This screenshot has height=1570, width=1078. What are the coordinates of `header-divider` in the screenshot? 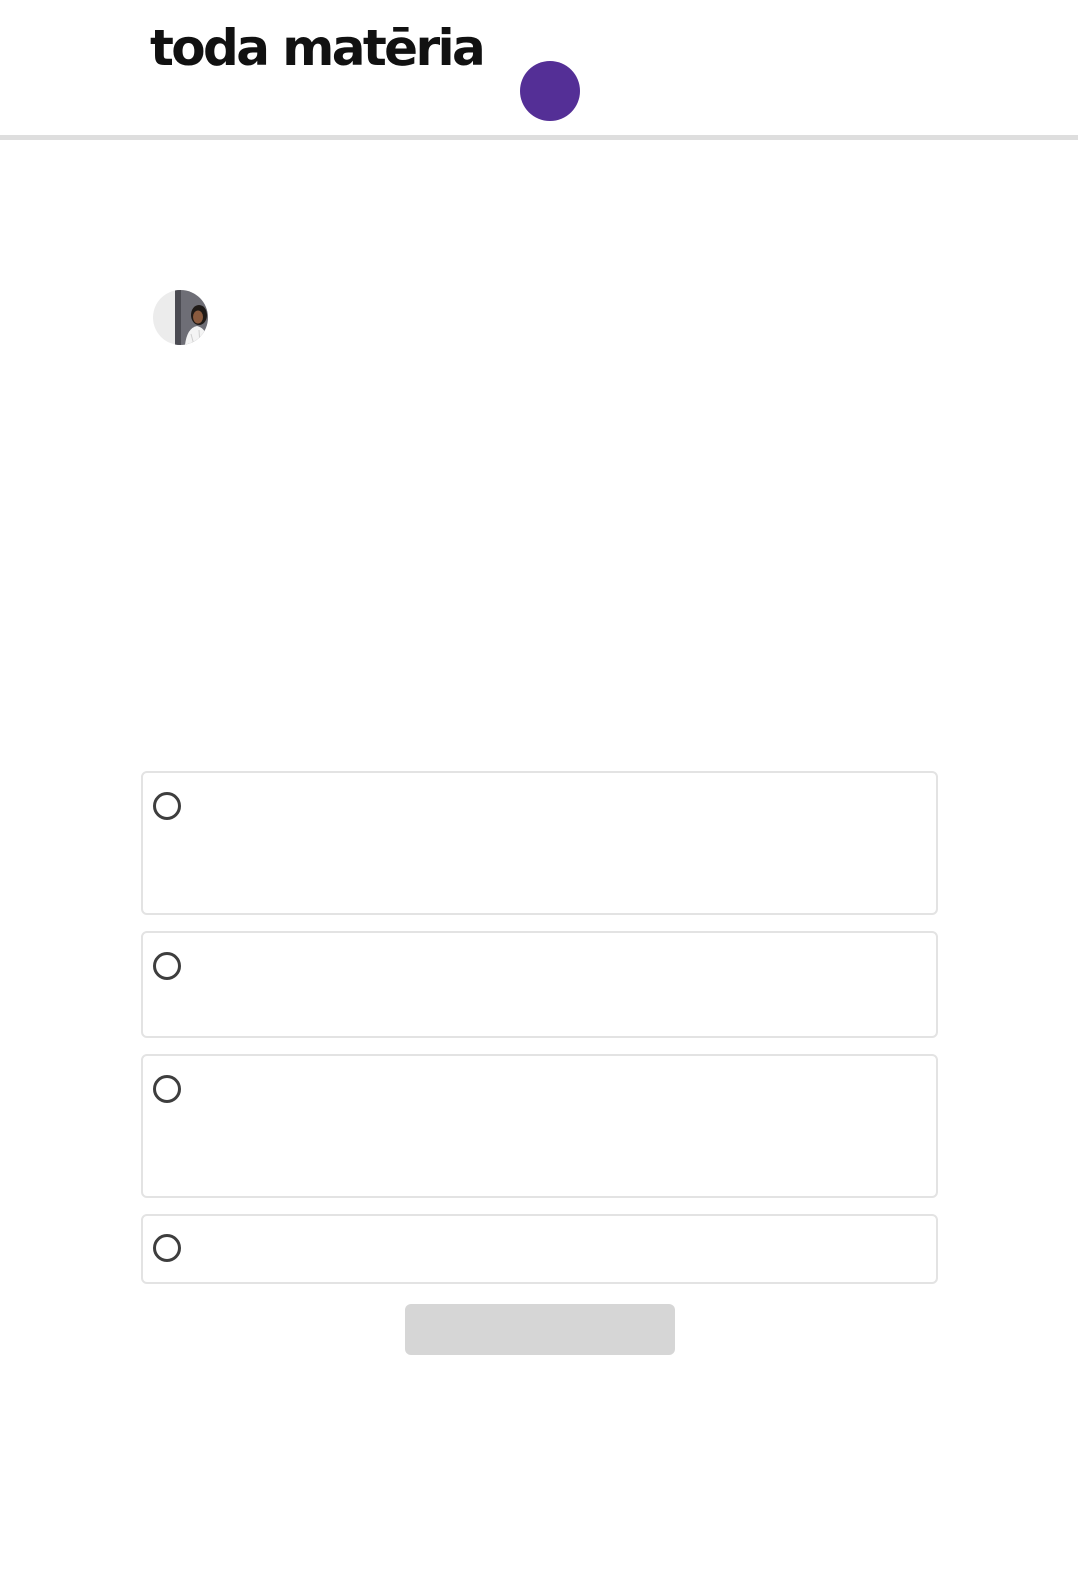 It's located at (539, 137).